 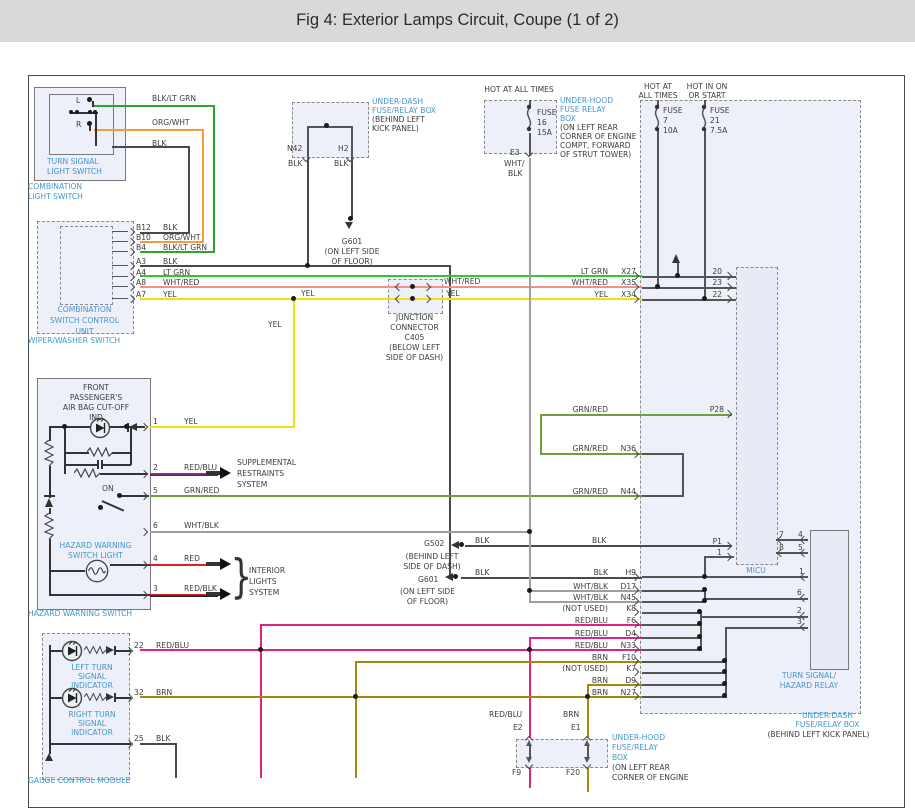 What do you see at coordinates (201, 467) in the screenshot?
I see `wire-label: RED/BLU` at bounding box center [201, 467].